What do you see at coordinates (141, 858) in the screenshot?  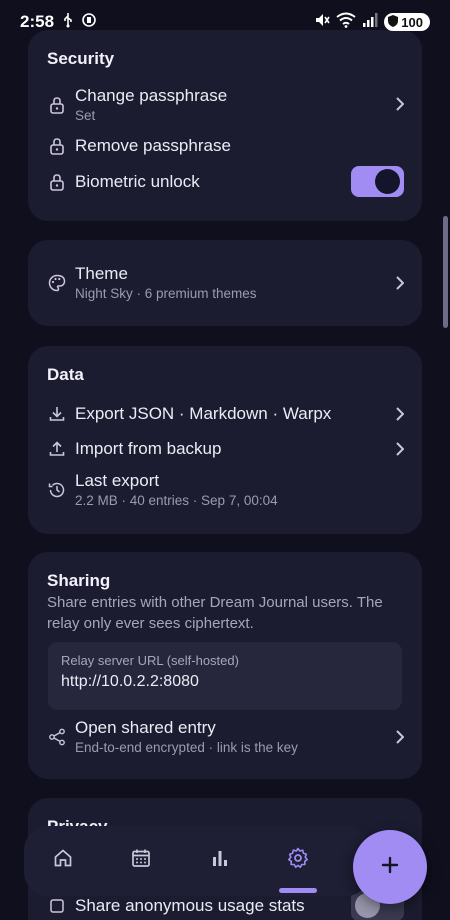 I see `calendar-icon` at bounding box center [141, 858].